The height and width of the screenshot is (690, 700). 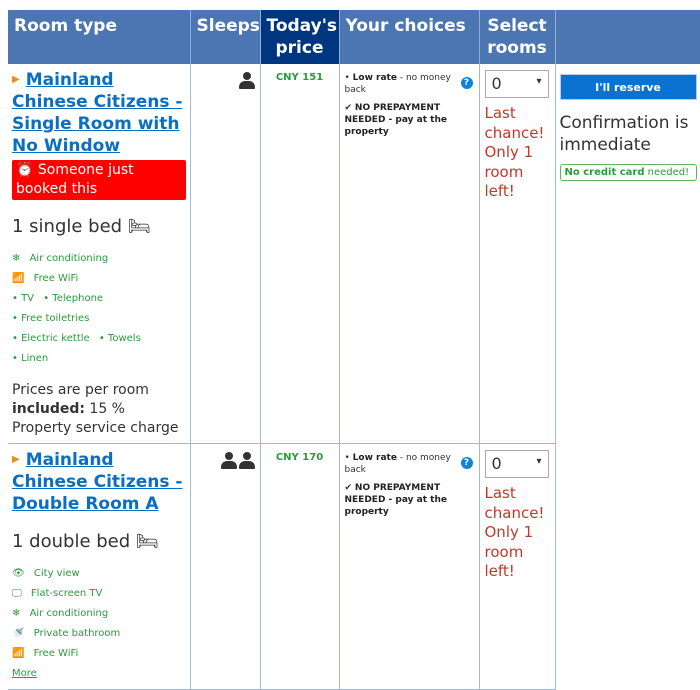 What do you see at coordinates (17, 593) in the screenshot?
I see `tv-icon: 🖵` at bounding box center [17, 593].